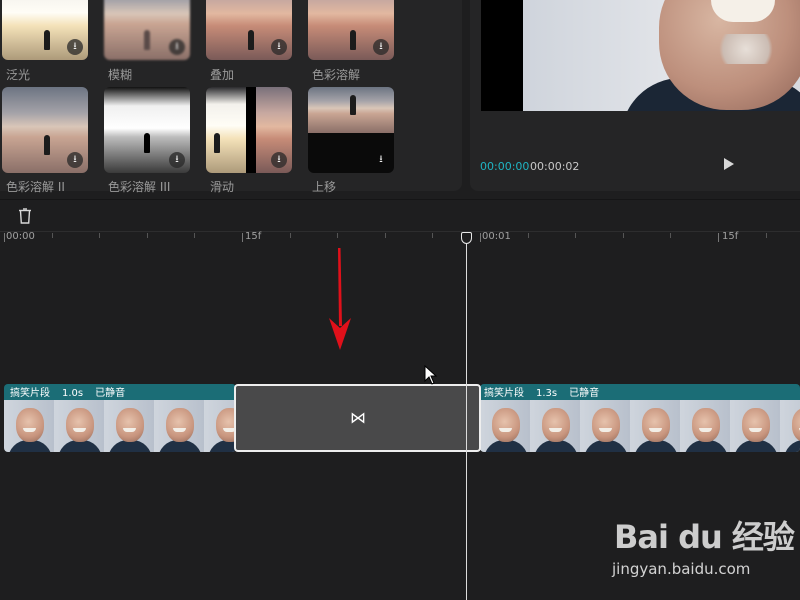  What do you see at coordinates (73, 393) in the screenshot?
I see `clip-duration: 1.0s` at bounding box center [73, 393].